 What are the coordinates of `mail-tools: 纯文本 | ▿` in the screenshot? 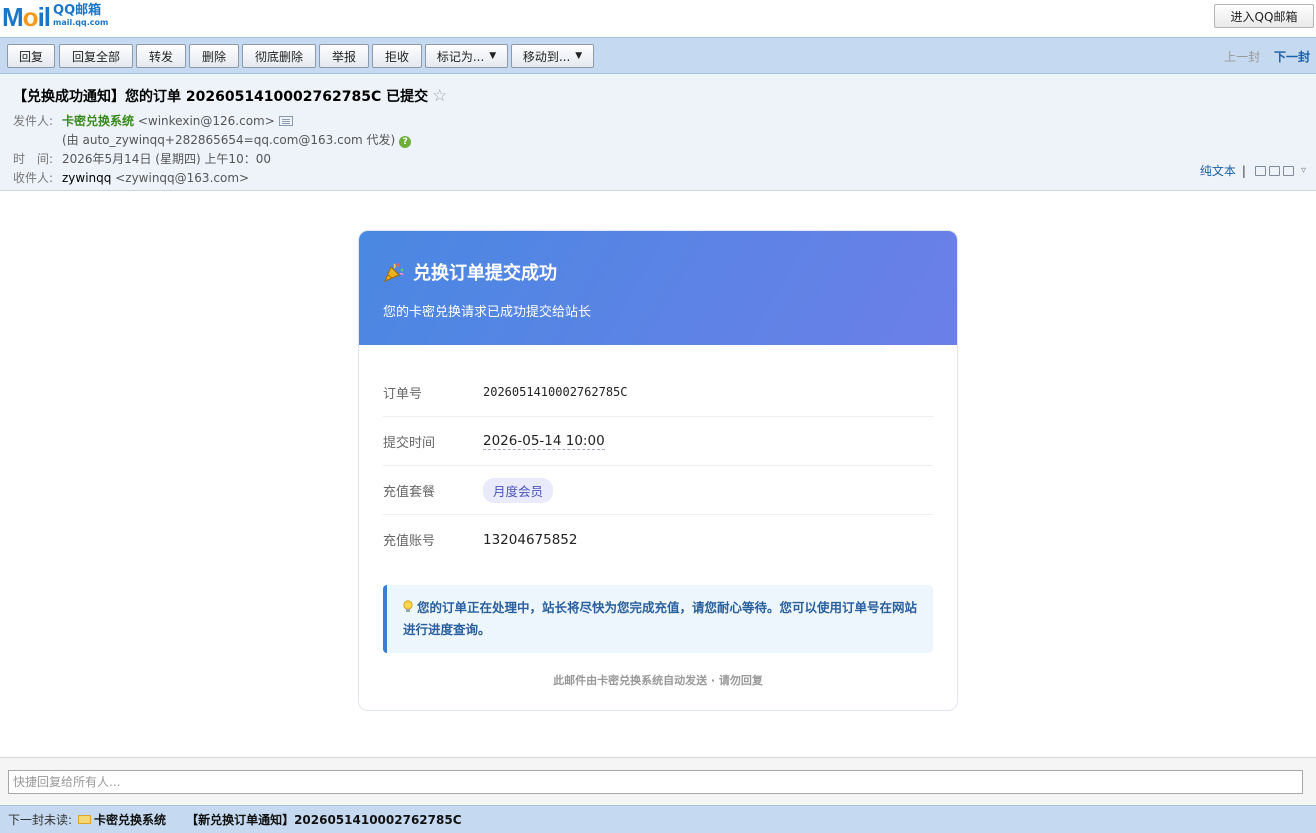 It's located at (1253, 170).